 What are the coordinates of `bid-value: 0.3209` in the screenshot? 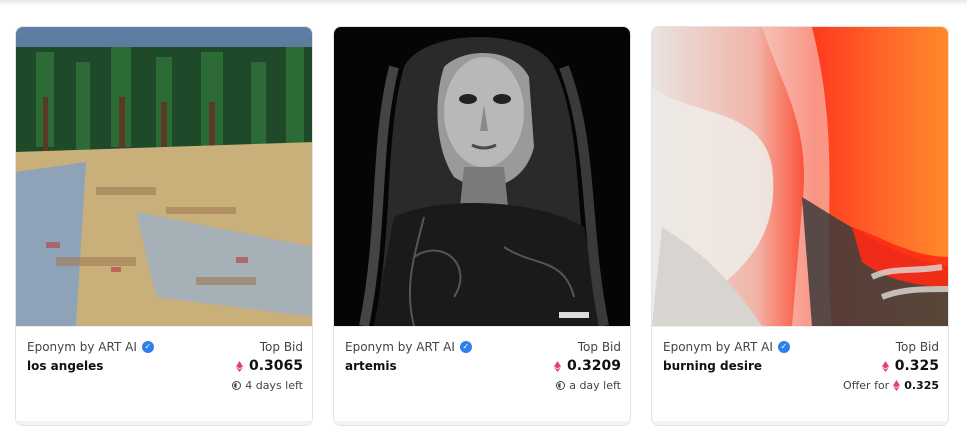 It's located at (587, 366).